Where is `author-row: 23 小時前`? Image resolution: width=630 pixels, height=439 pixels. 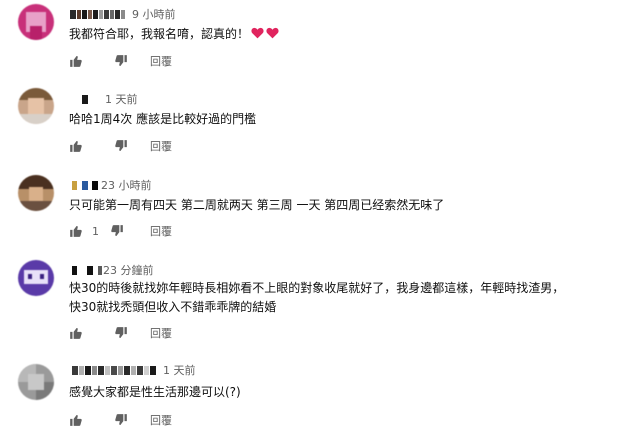
author-row: 23 小時前 is located at coordinates (112, 185).